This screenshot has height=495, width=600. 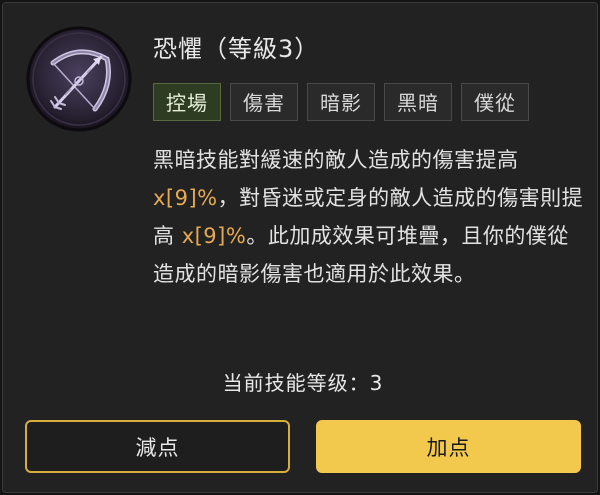 What do you see at coordinates (303, 383) in the screenshot?
I see `current-skill-level: 当前技能等级：3` at bounding box center [303, 383].